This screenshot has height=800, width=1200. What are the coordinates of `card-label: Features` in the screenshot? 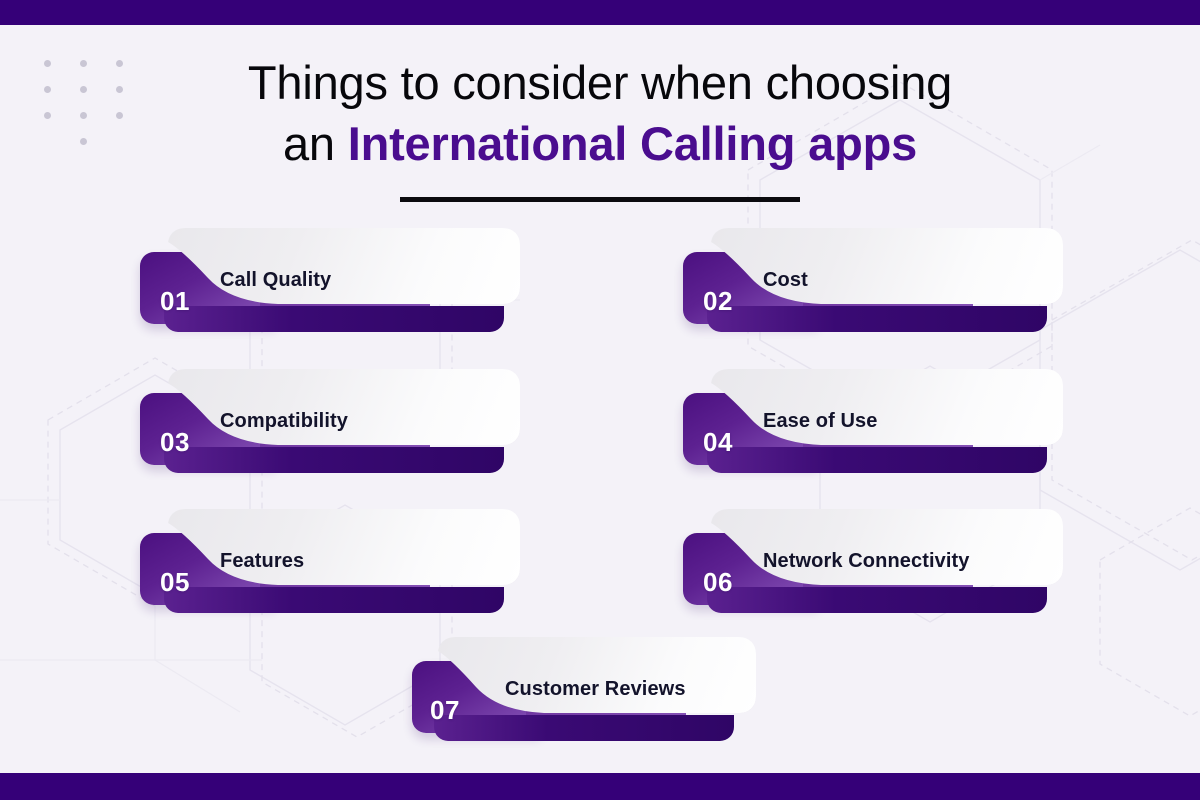 It's located at (262, 561).